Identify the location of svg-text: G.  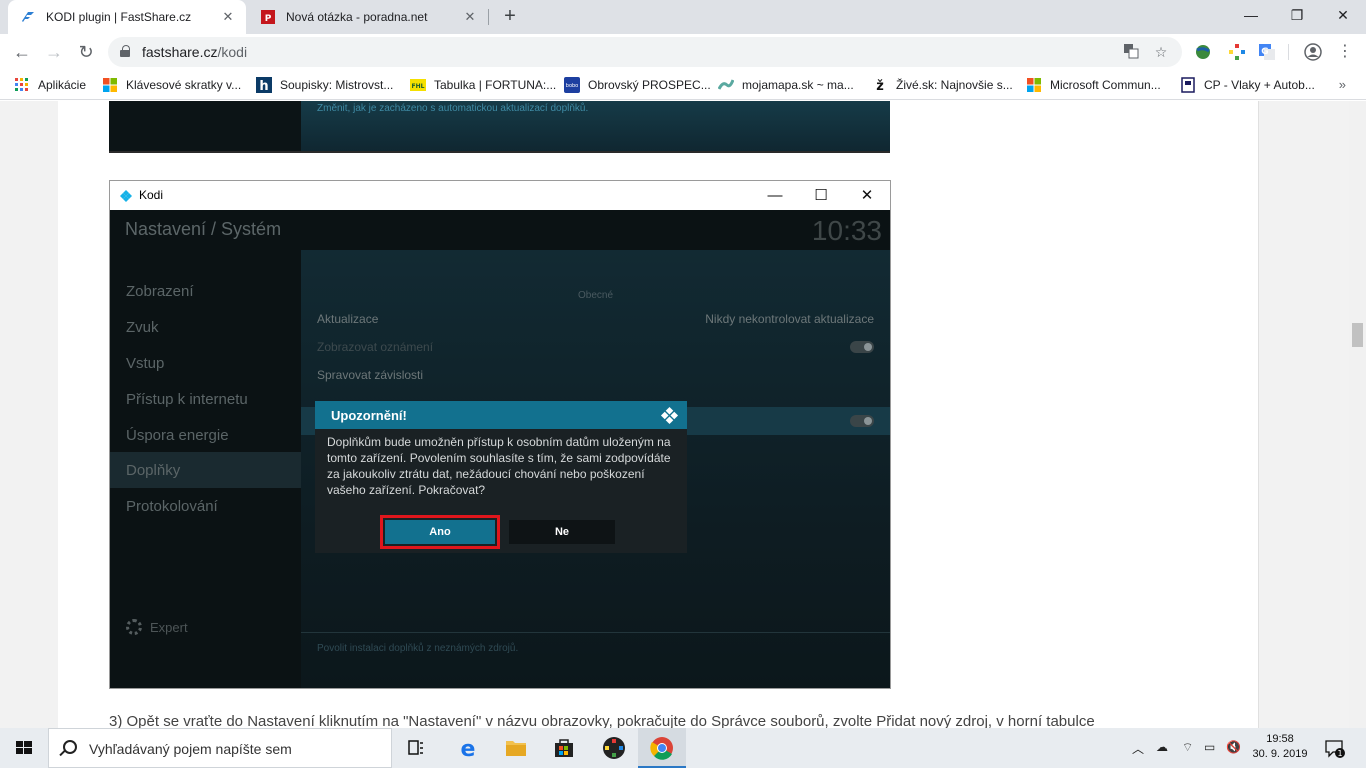
(1264, 52).